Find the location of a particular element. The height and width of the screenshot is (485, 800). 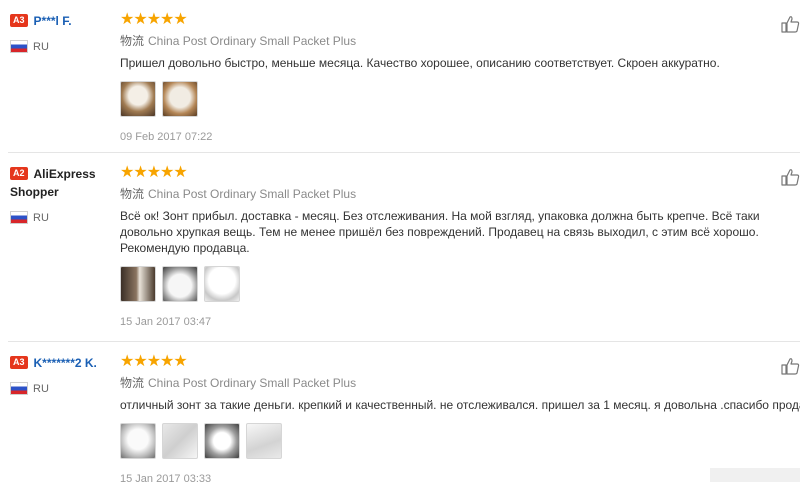

review-date: 09 Feb 2017 07:22 is located at coordinates (166, 137).